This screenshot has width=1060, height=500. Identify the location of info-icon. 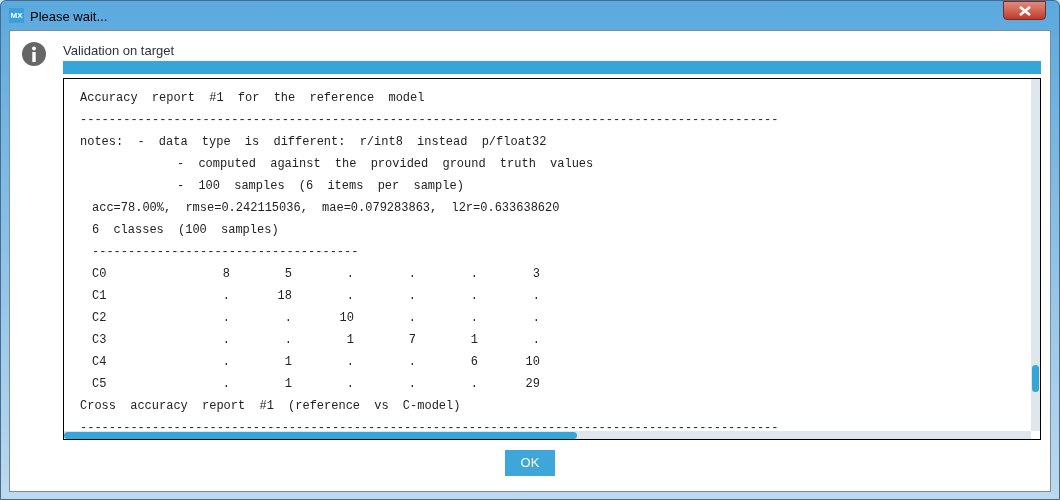
(34, 54).